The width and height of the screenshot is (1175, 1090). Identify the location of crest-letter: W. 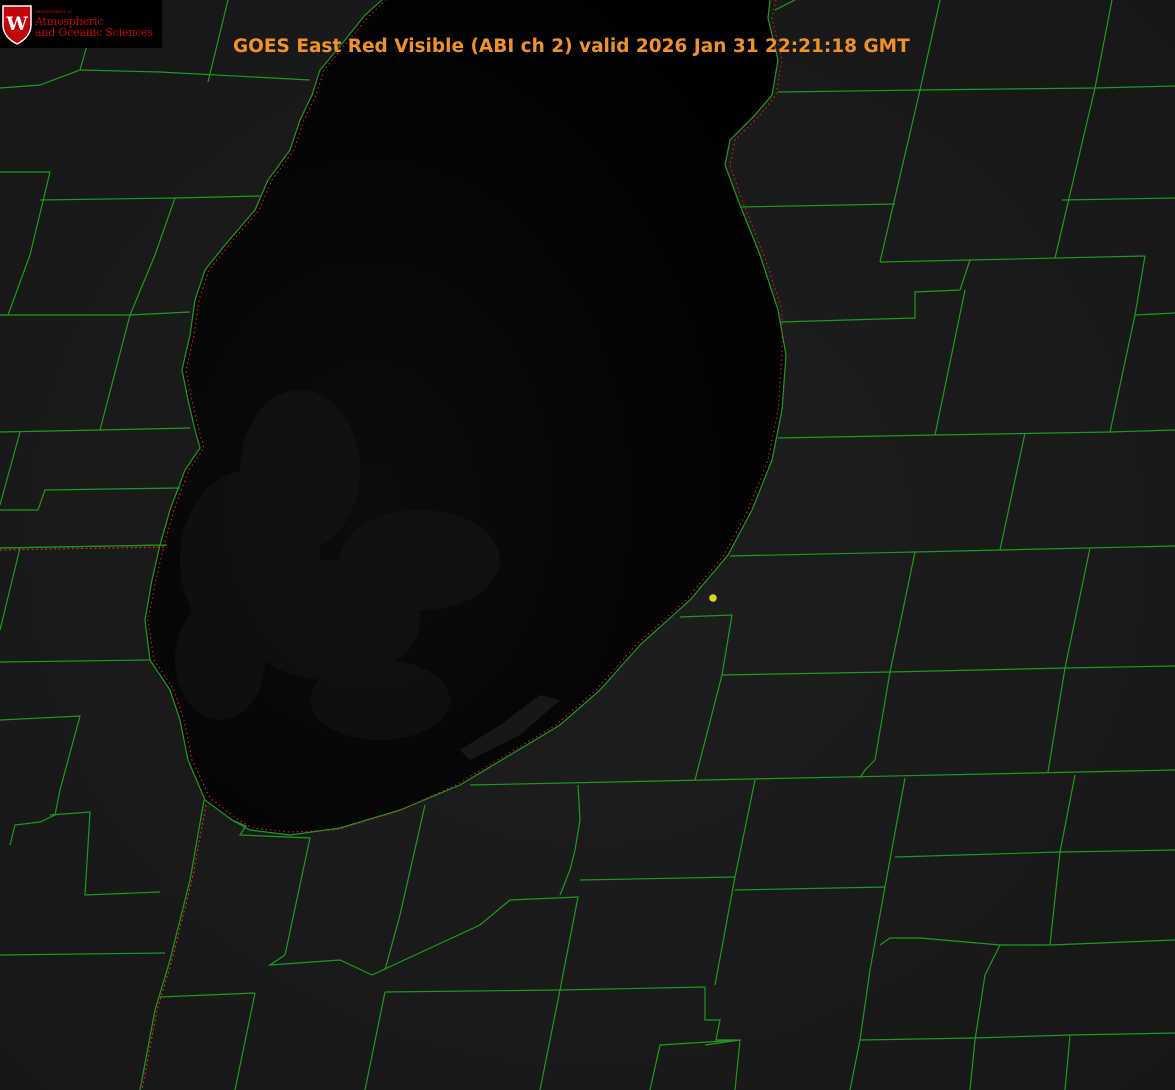
(16, 24).